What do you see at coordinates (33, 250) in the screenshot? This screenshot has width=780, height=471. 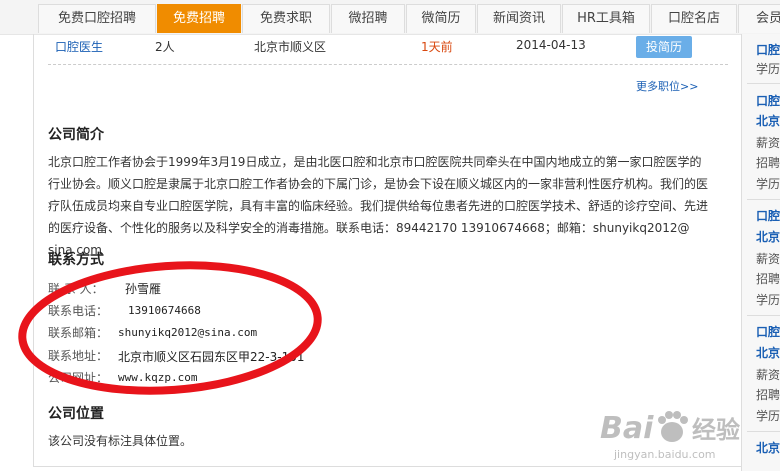 I see `content-border` at bounding box center [33, 250].